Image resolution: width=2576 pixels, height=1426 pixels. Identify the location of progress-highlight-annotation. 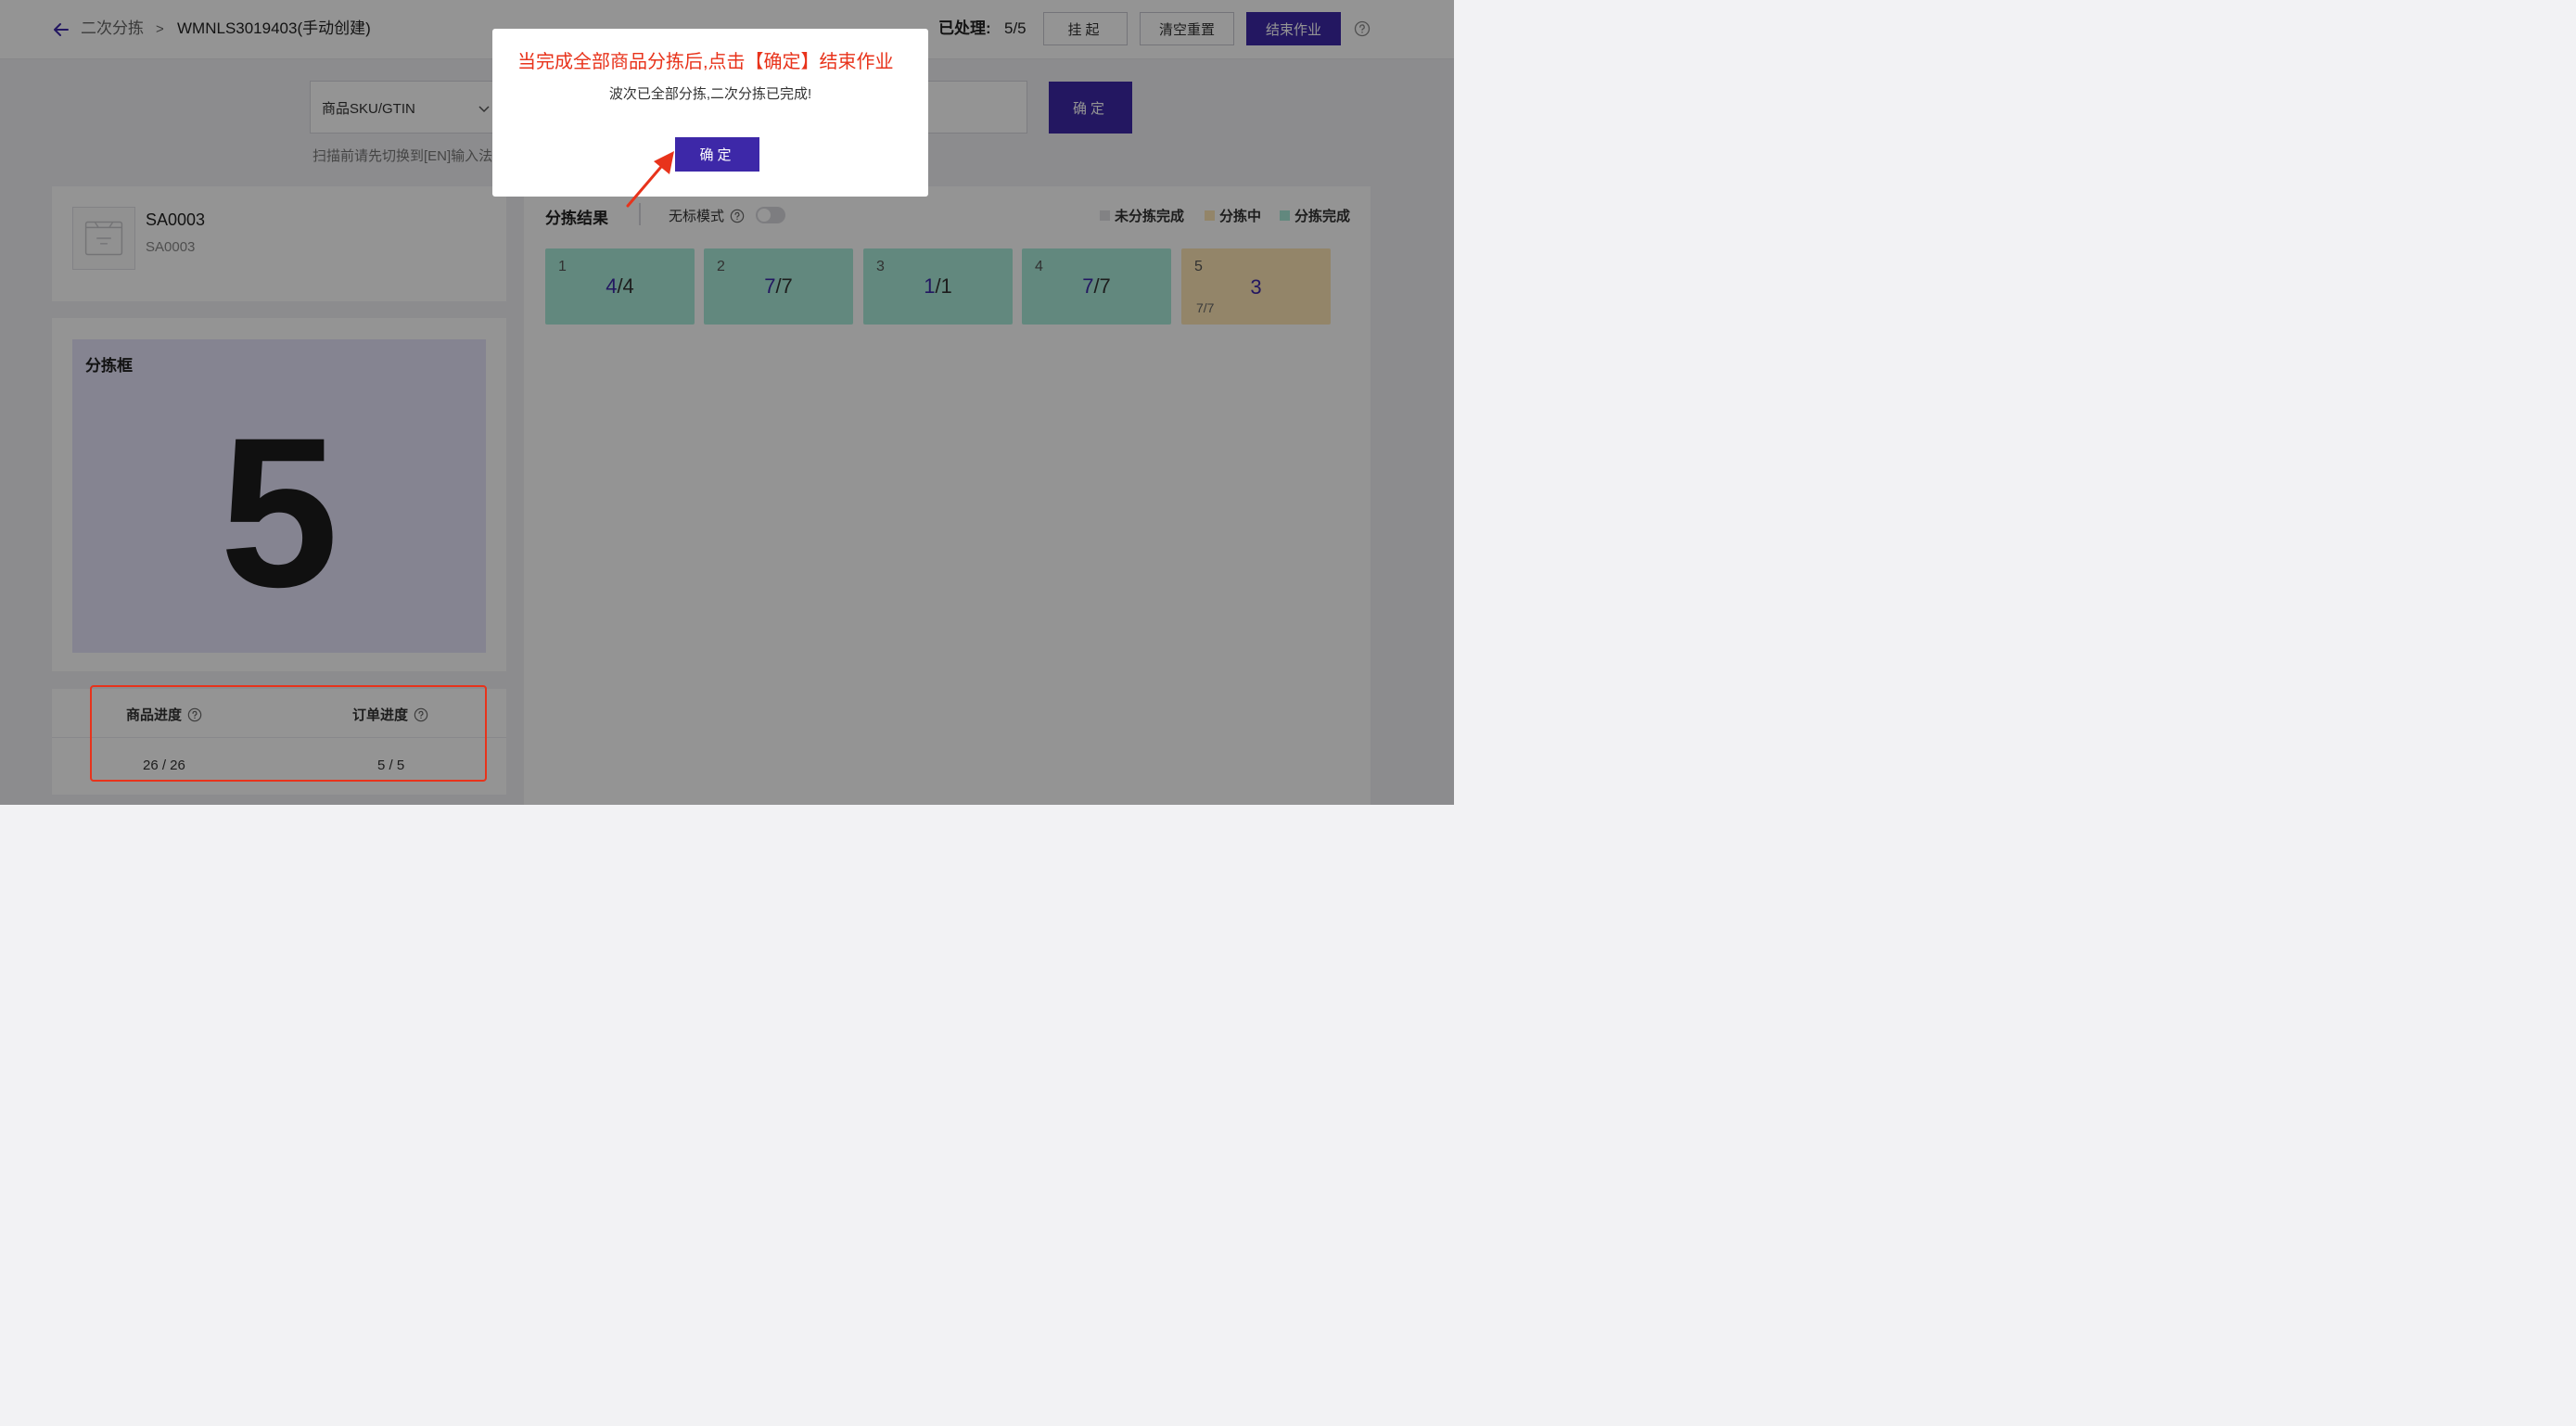
(288, 733).